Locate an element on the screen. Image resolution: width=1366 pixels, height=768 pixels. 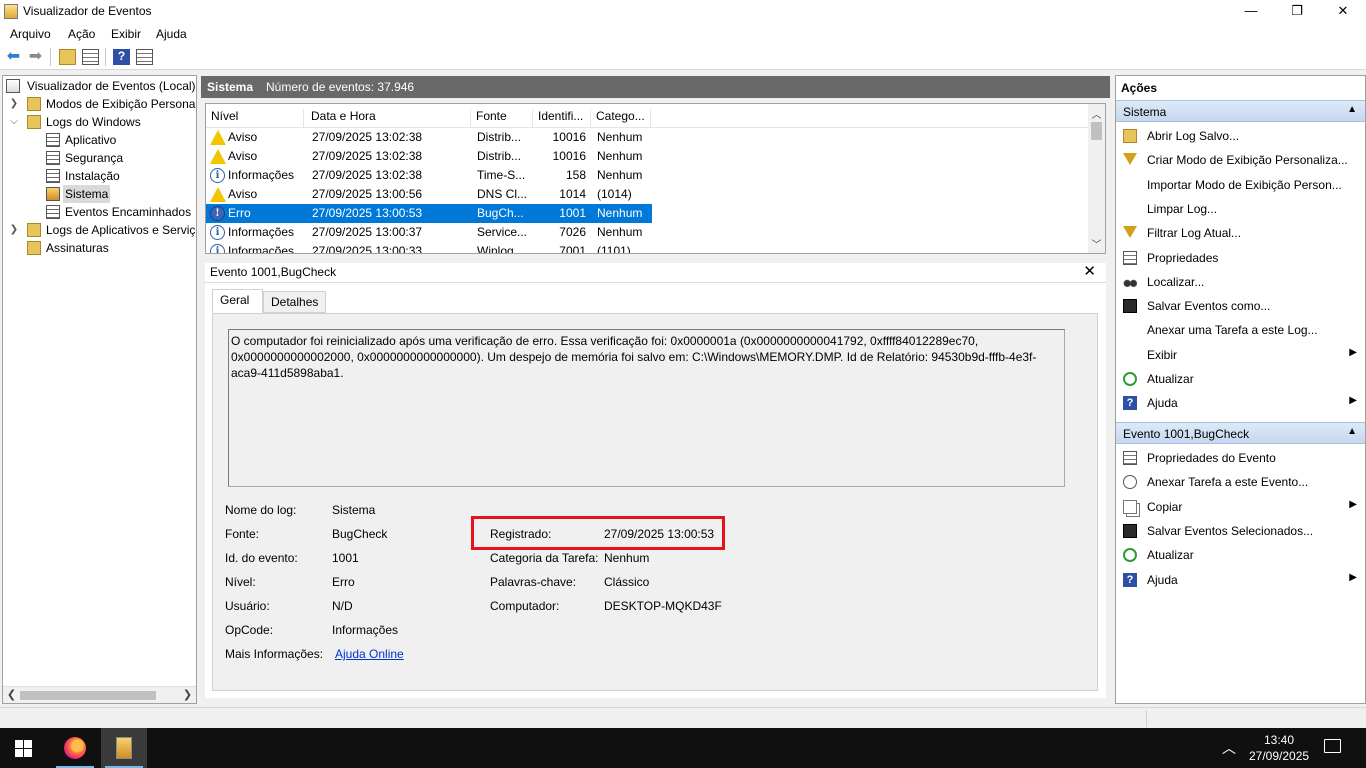
clock-time: 13:40 is located at coordinates (1279, 740).